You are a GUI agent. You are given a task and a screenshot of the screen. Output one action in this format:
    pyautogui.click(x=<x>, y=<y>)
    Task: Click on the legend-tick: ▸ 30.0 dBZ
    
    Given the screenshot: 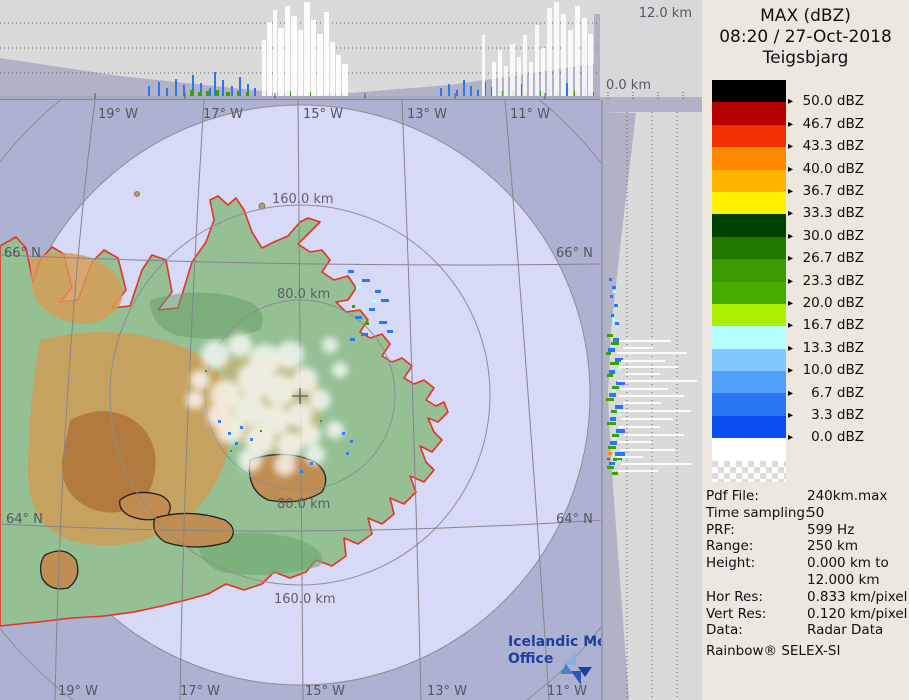 What is the action you would take?
    pyautogui.click(x=826, y=236)
    